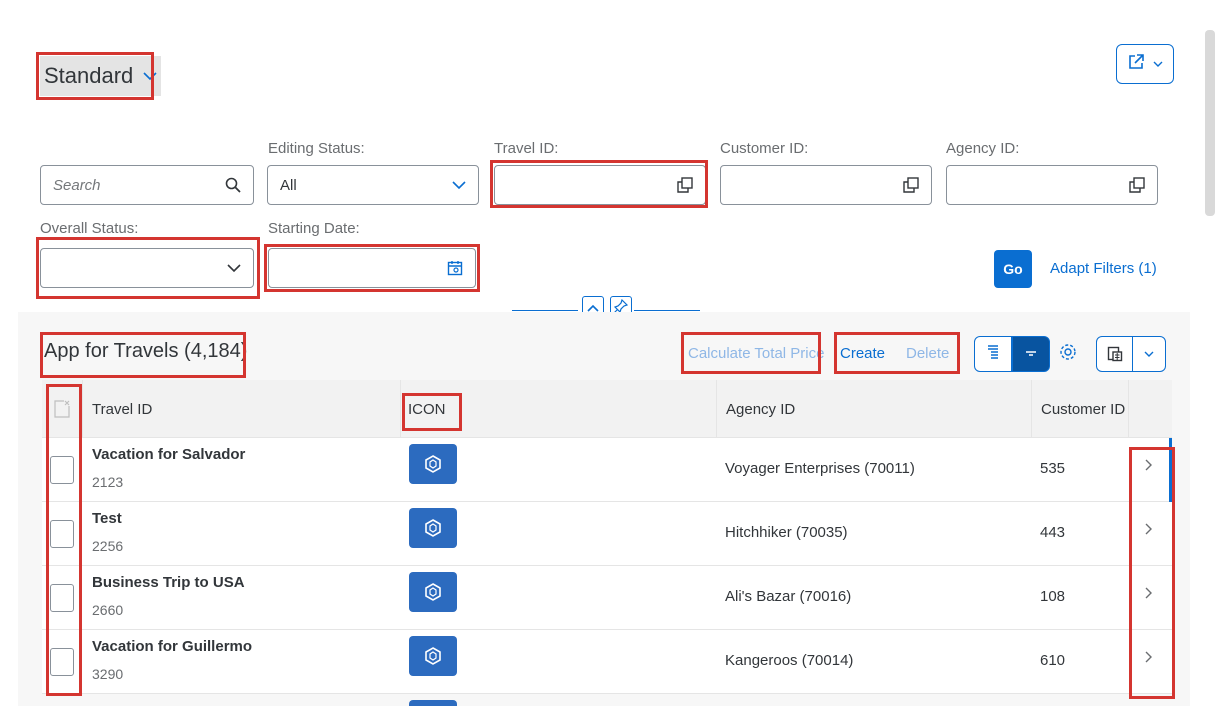 The height and width of the screenshot is (706, 1220). Describe the element at coordinates (788, 596) in the screenshot. I see `agency-value: Ali's Bazar (70016)` at that location.